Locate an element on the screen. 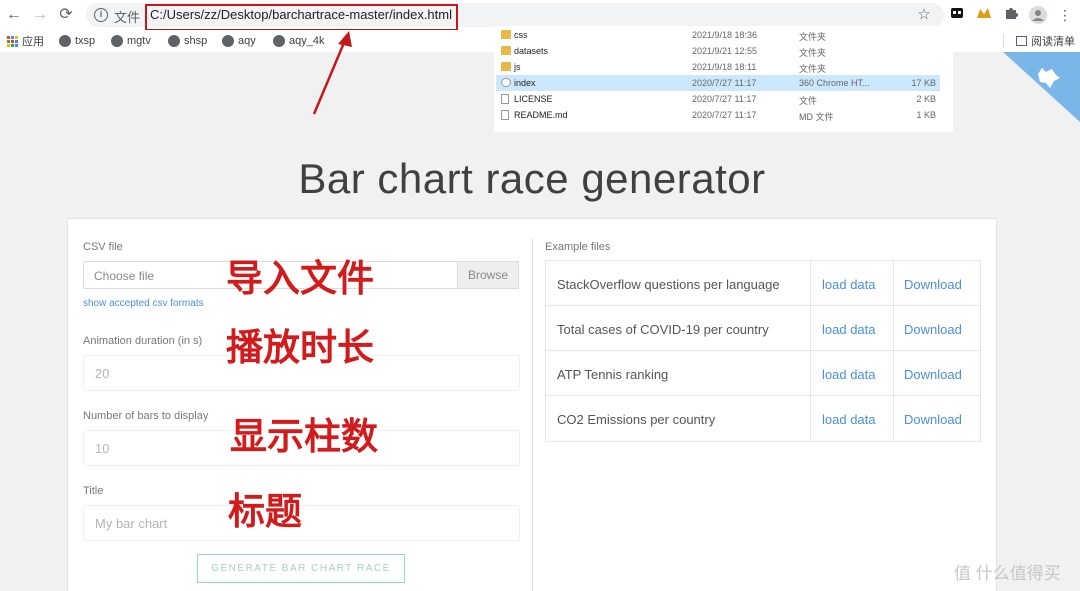  file-type: MD 文件 is located at coordinates (816, 117).